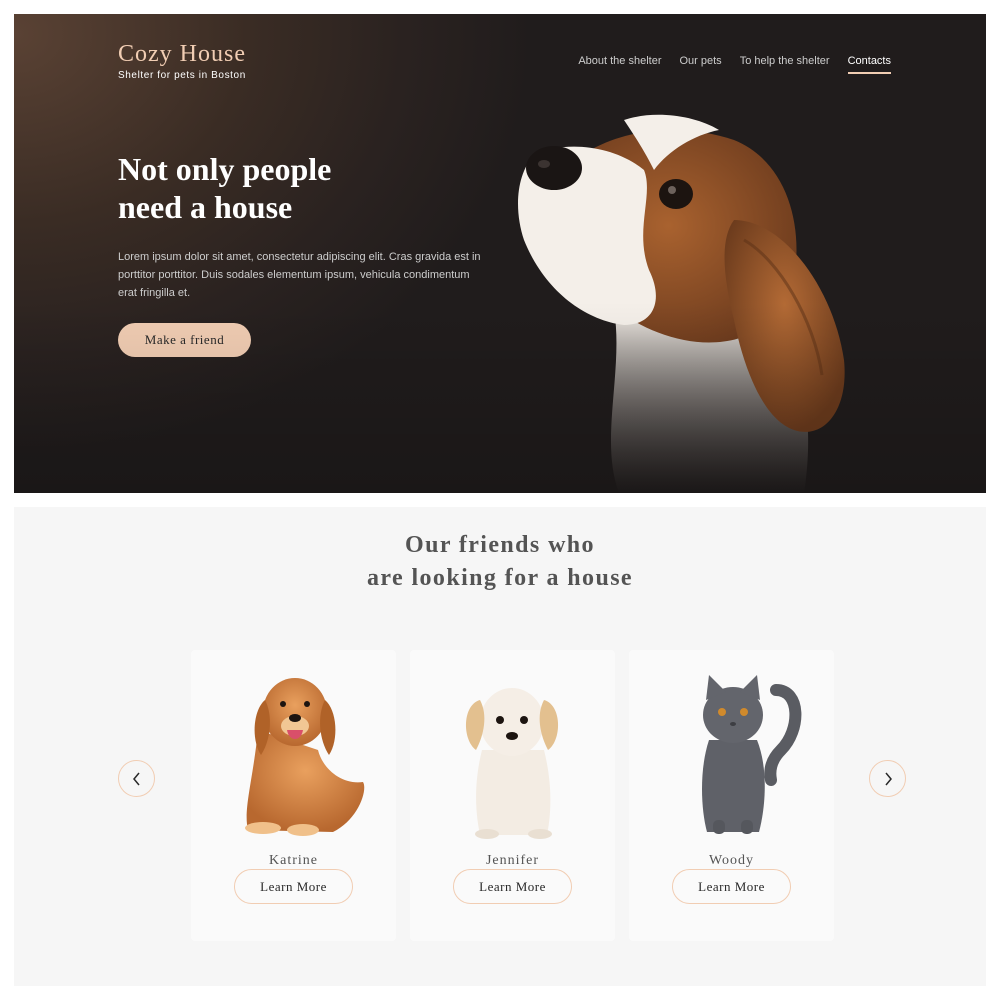 The height and width of the screenshot is (1000, 1000). I want to click on nav-item-help: To help the shelter, so click(785, 64).